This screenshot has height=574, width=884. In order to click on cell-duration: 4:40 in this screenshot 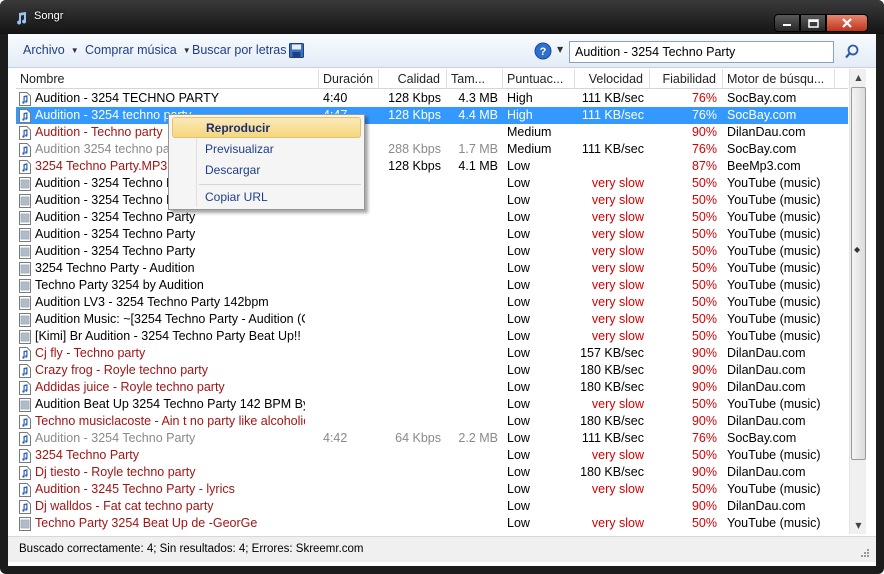, I will do `click(335, 98)`.